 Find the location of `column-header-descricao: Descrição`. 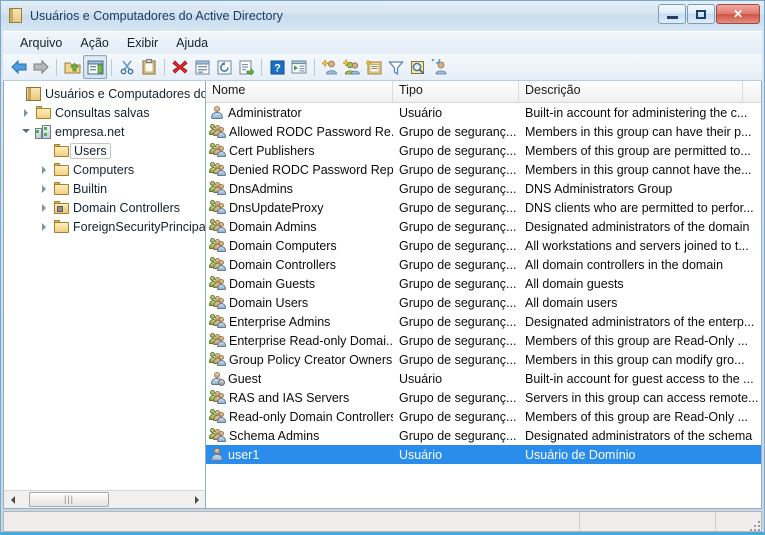

column-header-descricao: Descrição is located at coordinates (631, 91).